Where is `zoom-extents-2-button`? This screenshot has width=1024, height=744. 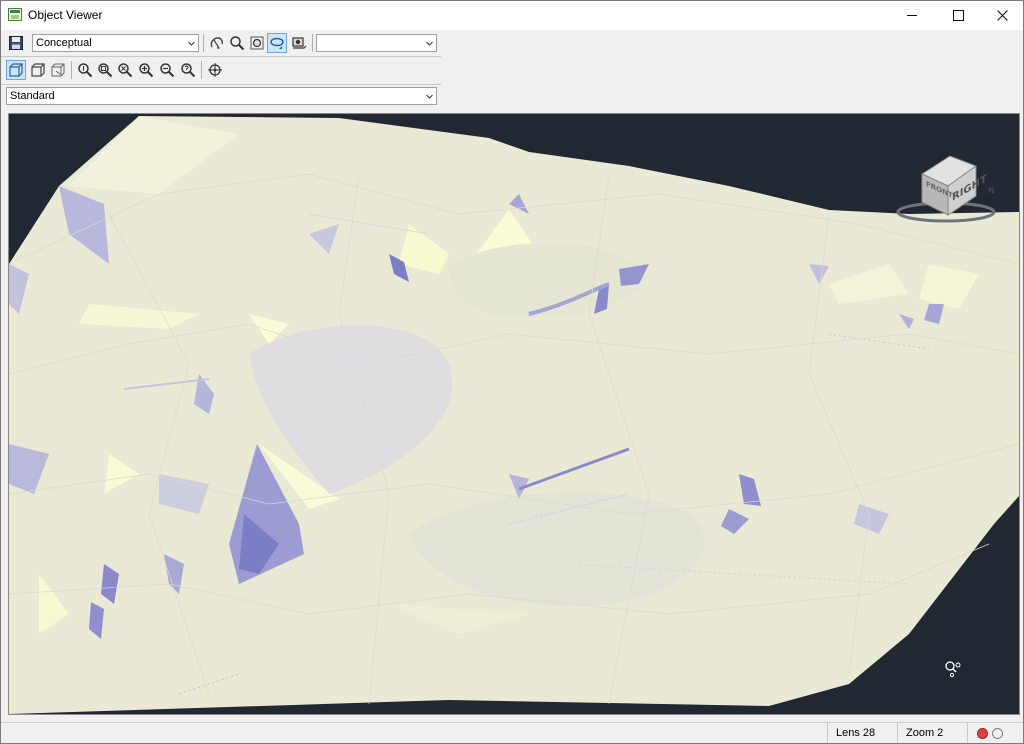 zoom-extents-2-button is located at coordinates (125, 70).